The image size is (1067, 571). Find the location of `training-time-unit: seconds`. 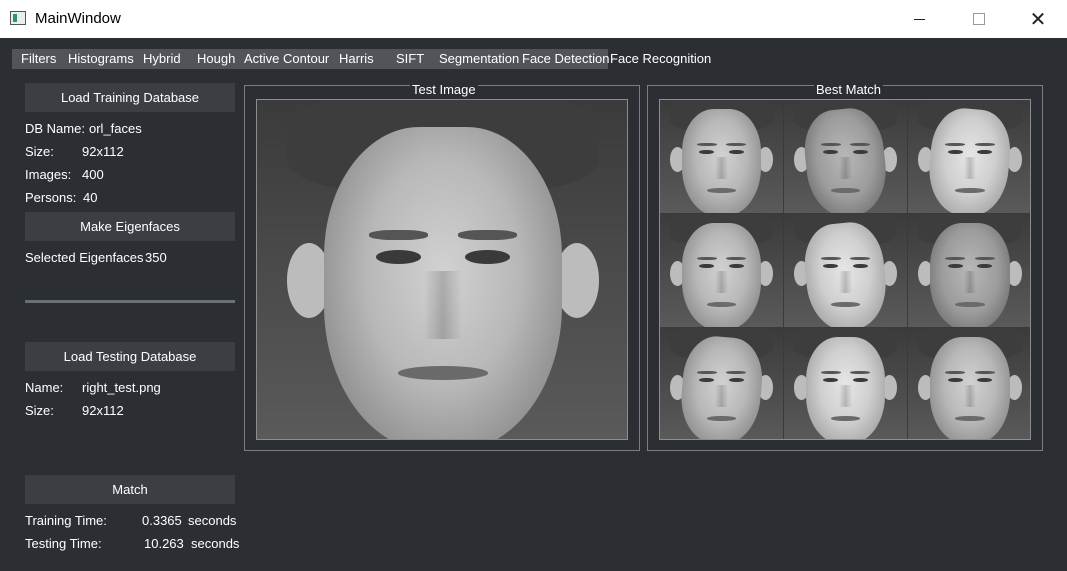

training-time-unit: seconds is located at coordinates (212, 520).